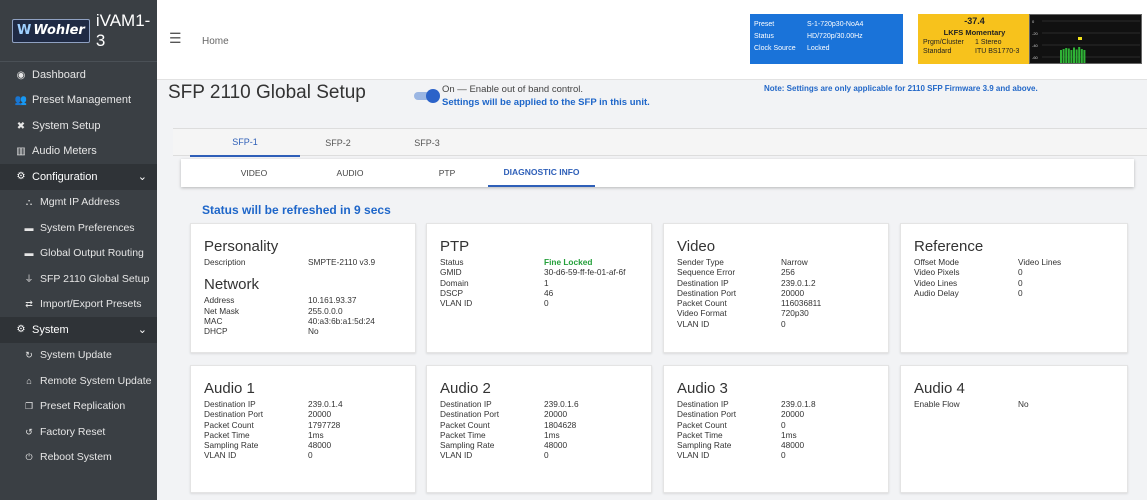 Image resolution: width=1147 pixels, height=500 pixels. I want to click on sidebar-item-label: Global Output Routing, so click(92, 253).